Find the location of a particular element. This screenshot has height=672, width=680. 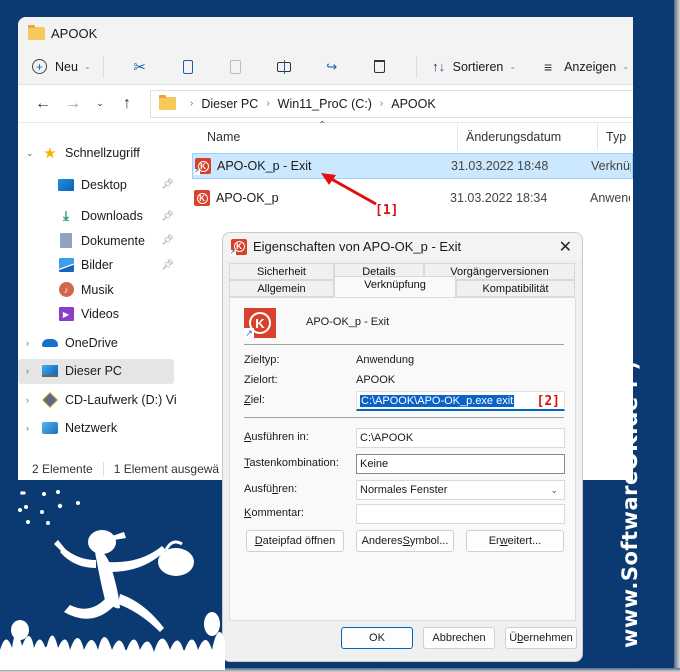

sidebar-item-documents: Dokumente 📌︎ is located at coordinates (98, 241).